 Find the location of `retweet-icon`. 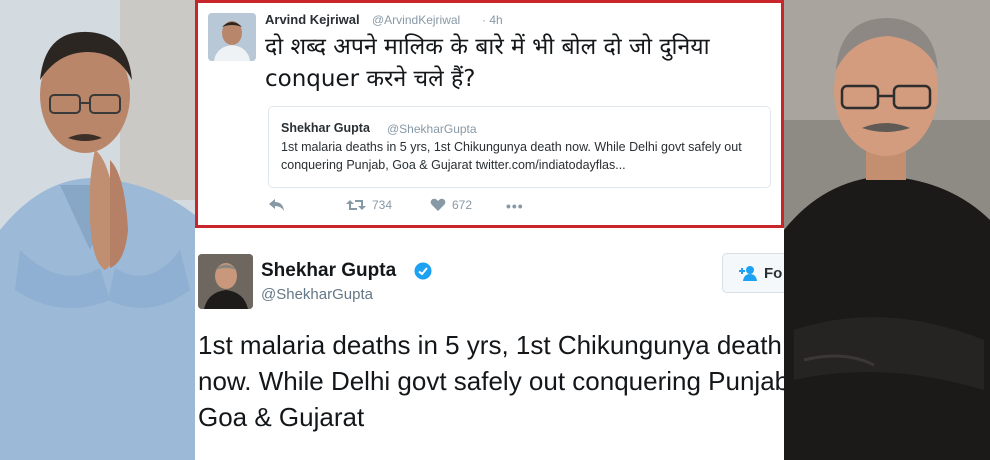

retweet-icon is located at coordinates (356, 205).